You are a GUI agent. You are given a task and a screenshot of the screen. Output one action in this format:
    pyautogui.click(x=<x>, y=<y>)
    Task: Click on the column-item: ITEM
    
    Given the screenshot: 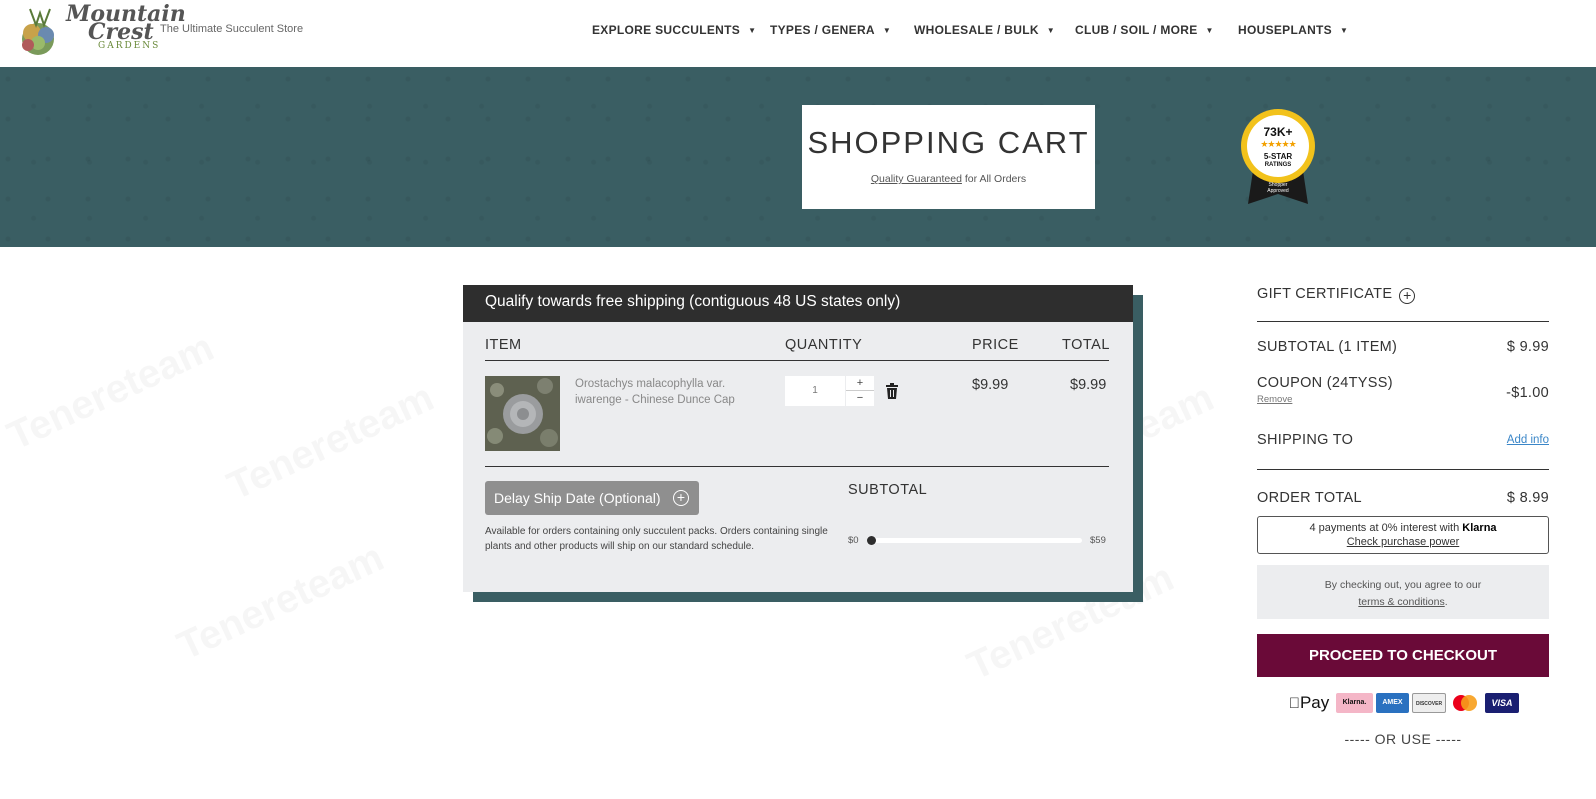 What is the action you would take?
    pyautogui.click(x=503, y=345)
    